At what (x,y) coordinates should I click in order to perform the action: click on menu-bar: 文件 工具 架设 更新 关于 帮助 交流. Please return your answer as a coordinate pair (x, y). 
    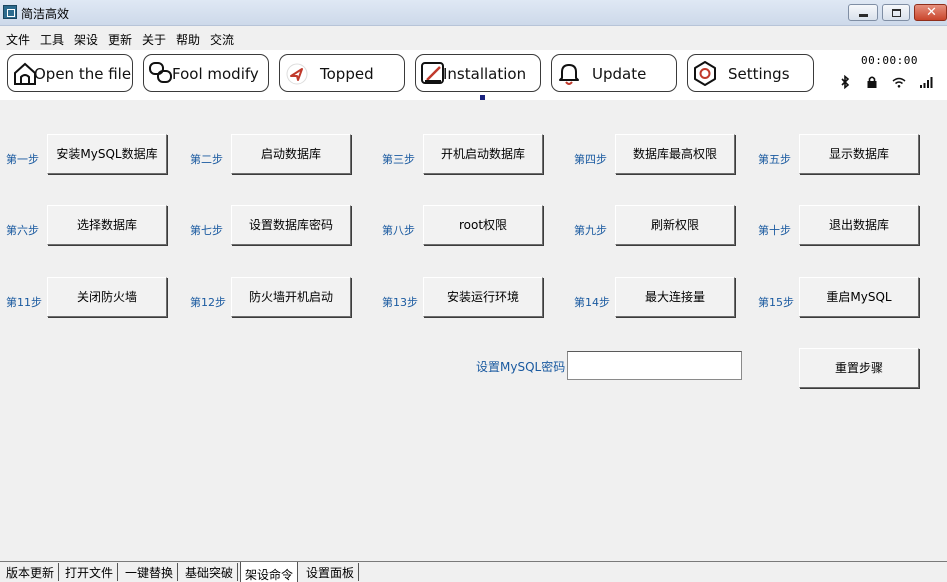
    Looking at the image, I should click on (473, 38).